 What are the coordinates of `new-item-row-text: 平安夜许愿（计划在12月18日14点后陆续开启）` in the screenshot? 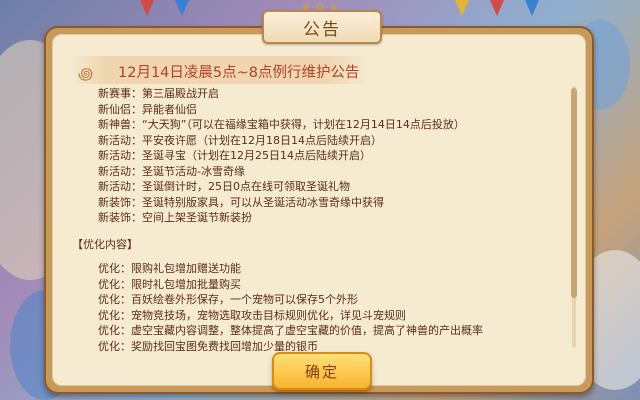 It's located at (262, 140).